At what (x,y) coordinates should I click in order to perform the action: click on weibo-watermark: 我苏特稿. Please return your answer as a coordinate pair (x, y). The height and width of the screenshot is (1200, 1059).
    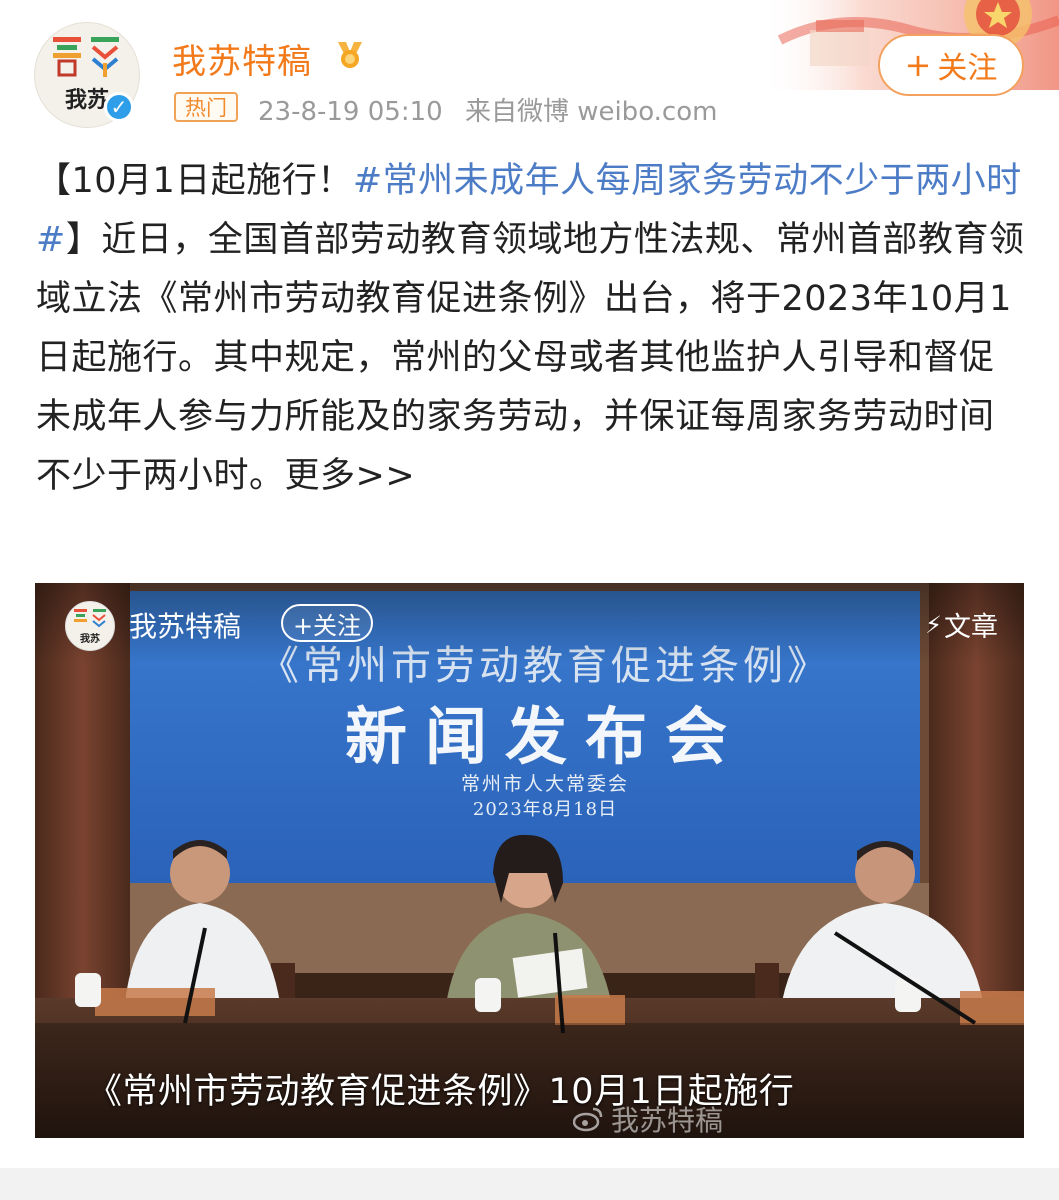
    Looking at the image, I should click on (648, 1118).